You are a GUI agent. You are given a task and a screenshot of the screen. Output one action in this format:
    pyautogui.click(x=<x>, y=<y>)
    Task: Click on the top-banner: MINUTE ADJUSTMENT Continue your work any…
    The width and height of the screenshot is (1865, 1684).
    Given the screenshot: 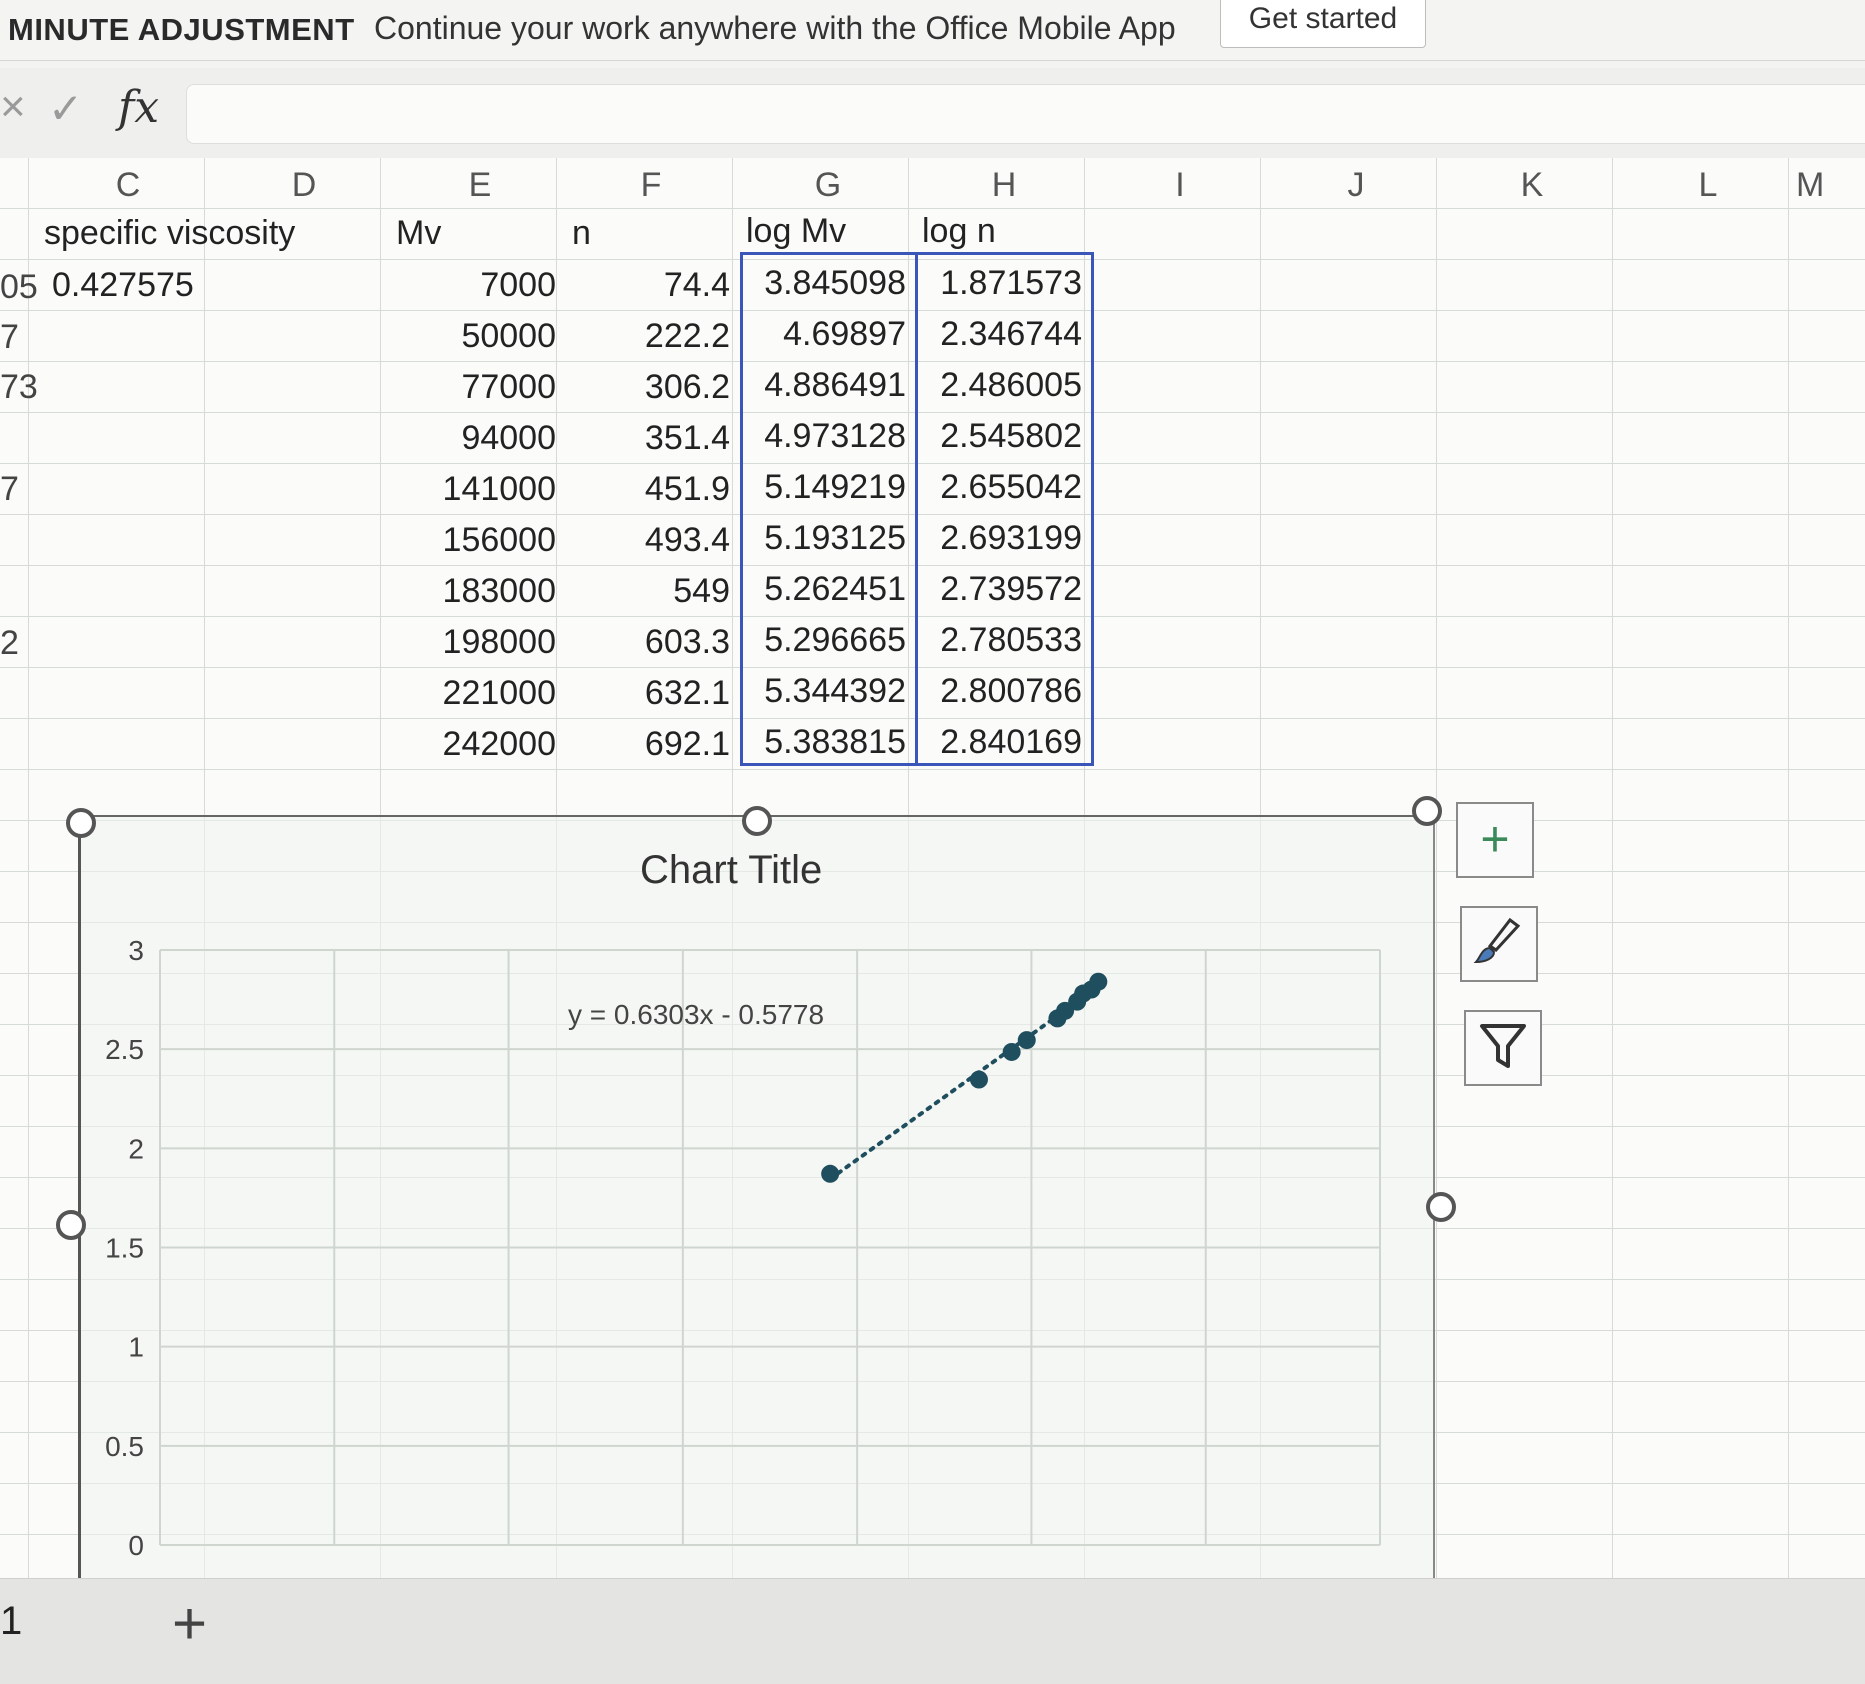 What is the action you would take?
    pyautogui.click(x=932, y=30)
    